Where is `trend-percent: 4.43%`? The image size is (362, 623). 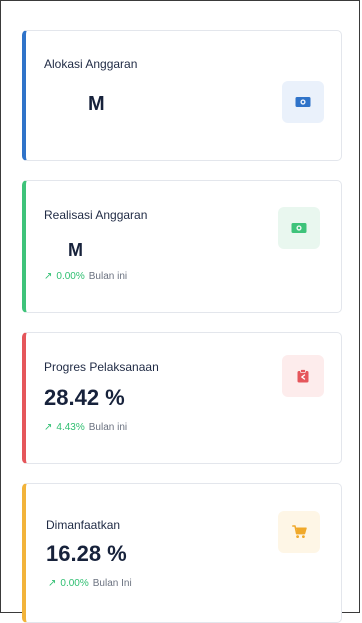 trend-percent: 4.43% is located at coordinates (70, 427).